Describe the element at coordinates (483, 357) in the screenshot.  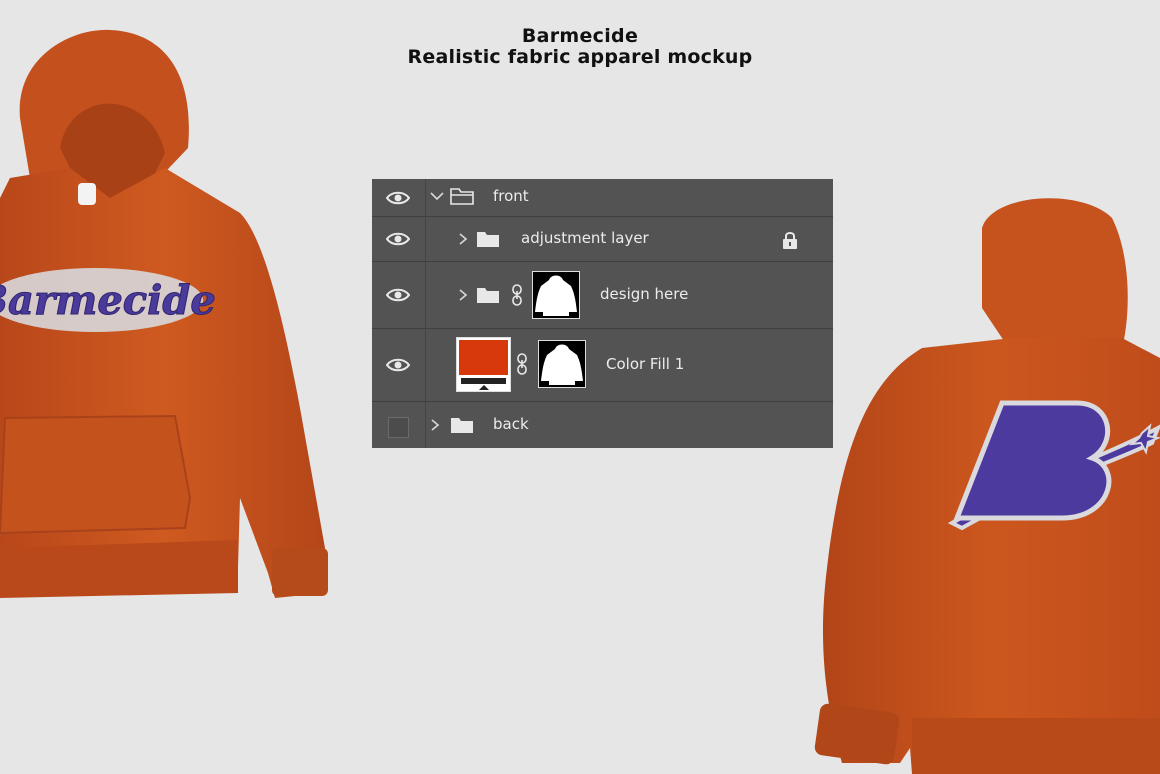
I see `fill-swatch` at that location.